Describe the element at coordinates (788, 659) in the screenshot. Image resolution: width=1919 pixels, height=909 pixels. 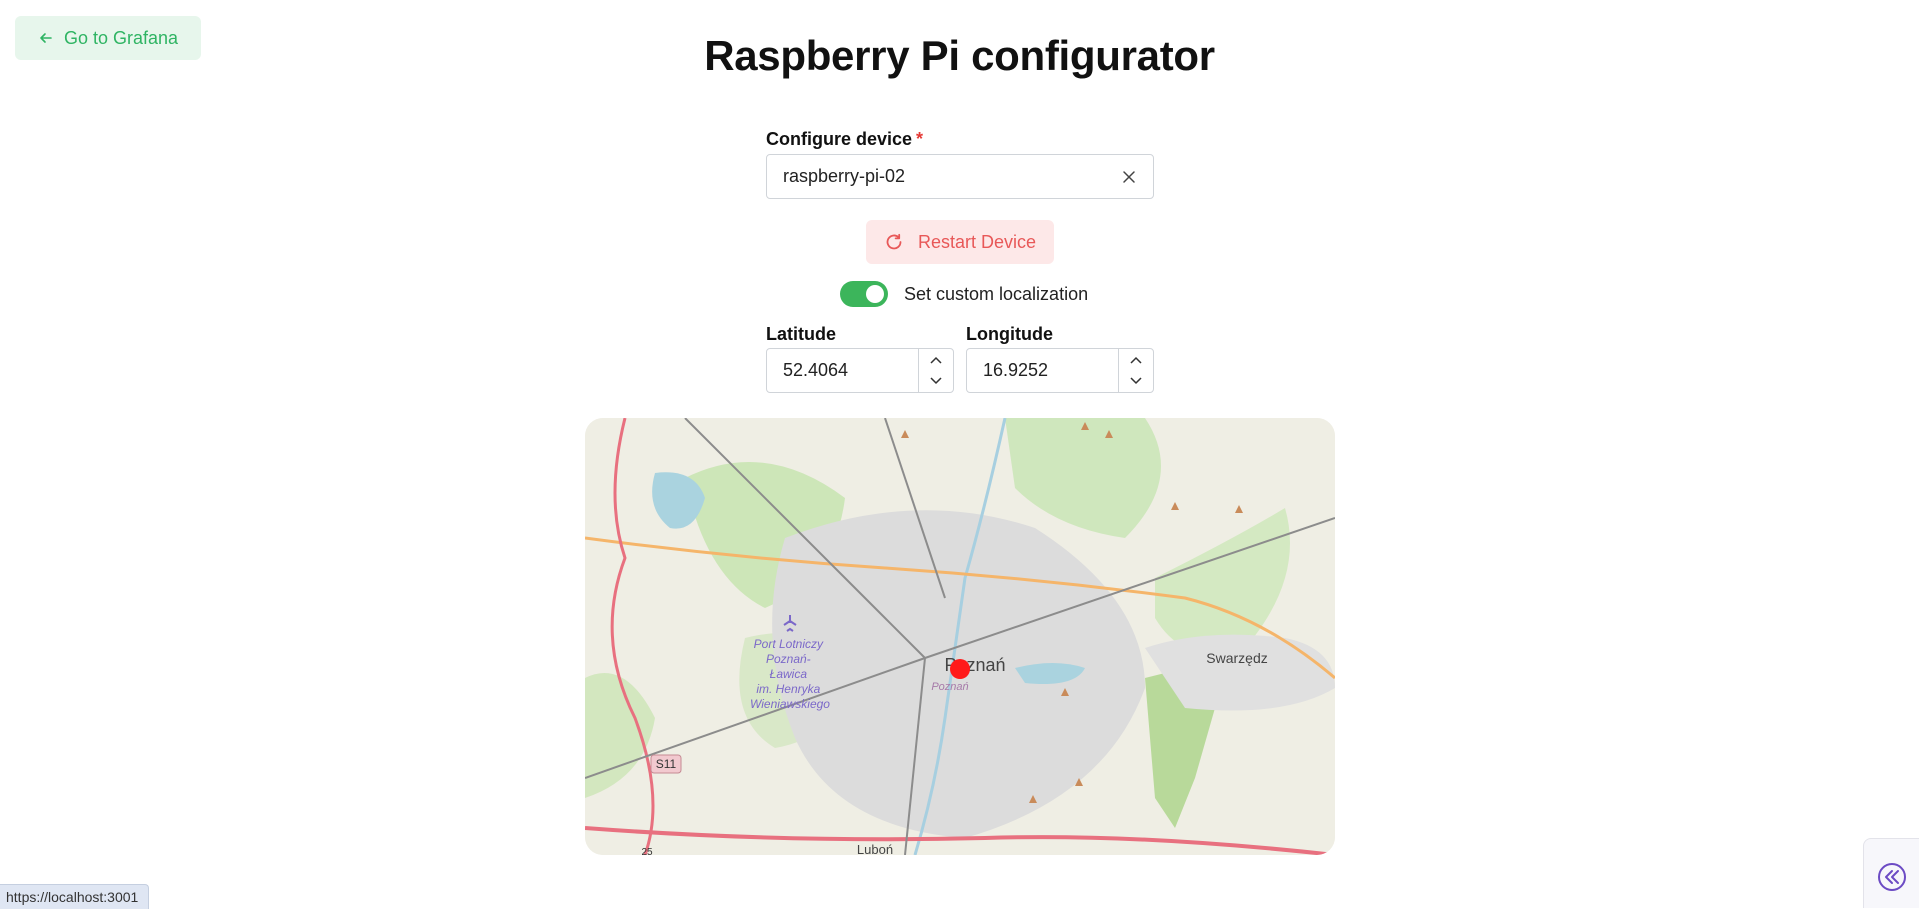
I see `airport-label-line: Poznań-` at that location.